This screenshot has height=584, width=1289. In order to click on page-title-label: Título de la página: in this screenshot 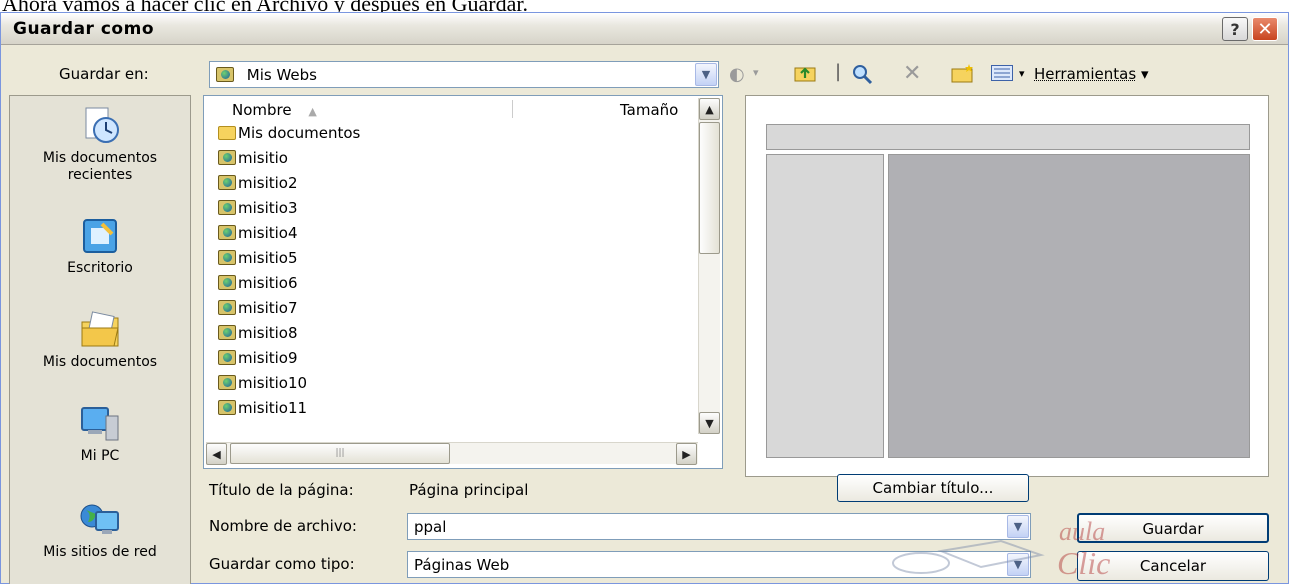, I will do `click(281, 490)`.